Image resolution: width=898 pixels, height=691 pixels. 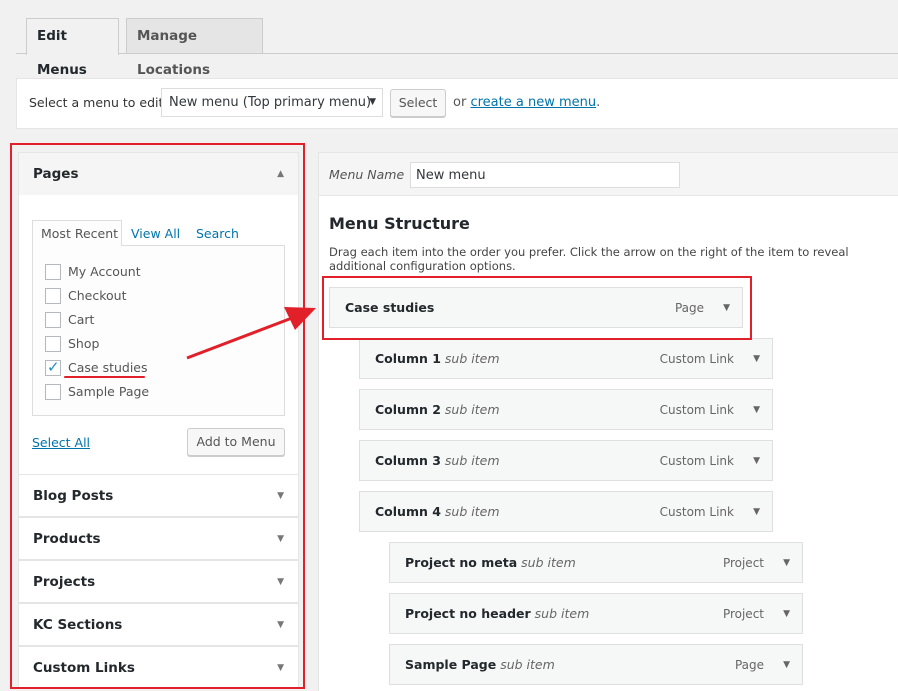 I want to click on annotation-arrow, so click(x=251, y=333).